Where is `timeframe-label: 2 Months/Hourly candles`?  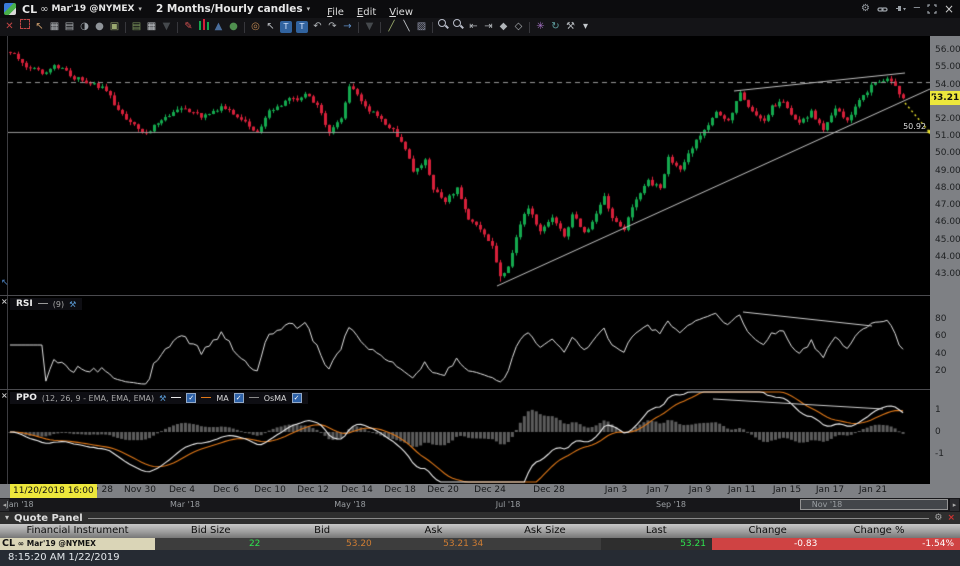 timeframe-label: 2 Months/Hourly candles is located at coordinates (229, 9).